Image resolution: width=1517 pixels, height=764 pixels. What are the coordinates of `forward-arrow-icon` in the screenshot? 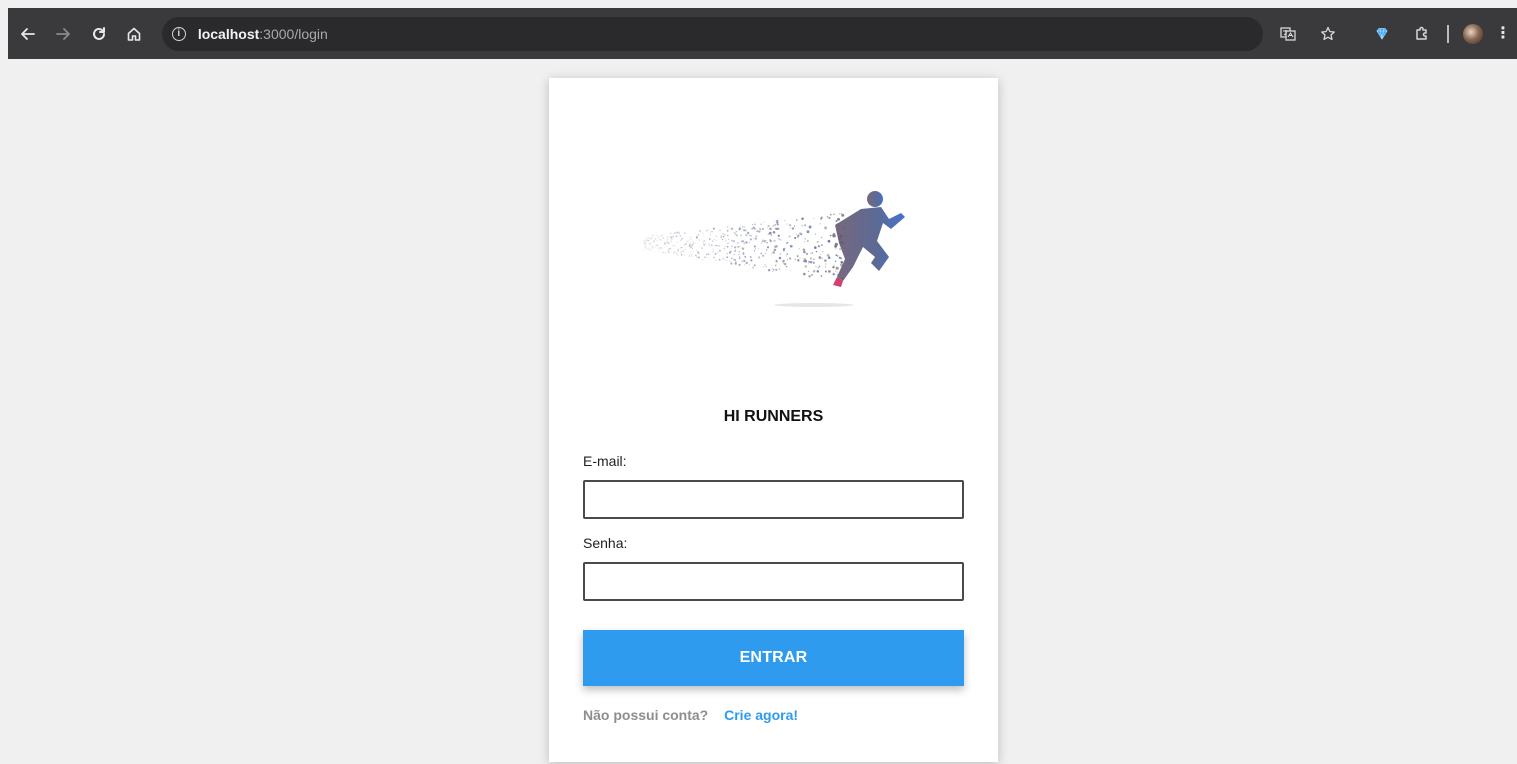 It's located at (62, 34).